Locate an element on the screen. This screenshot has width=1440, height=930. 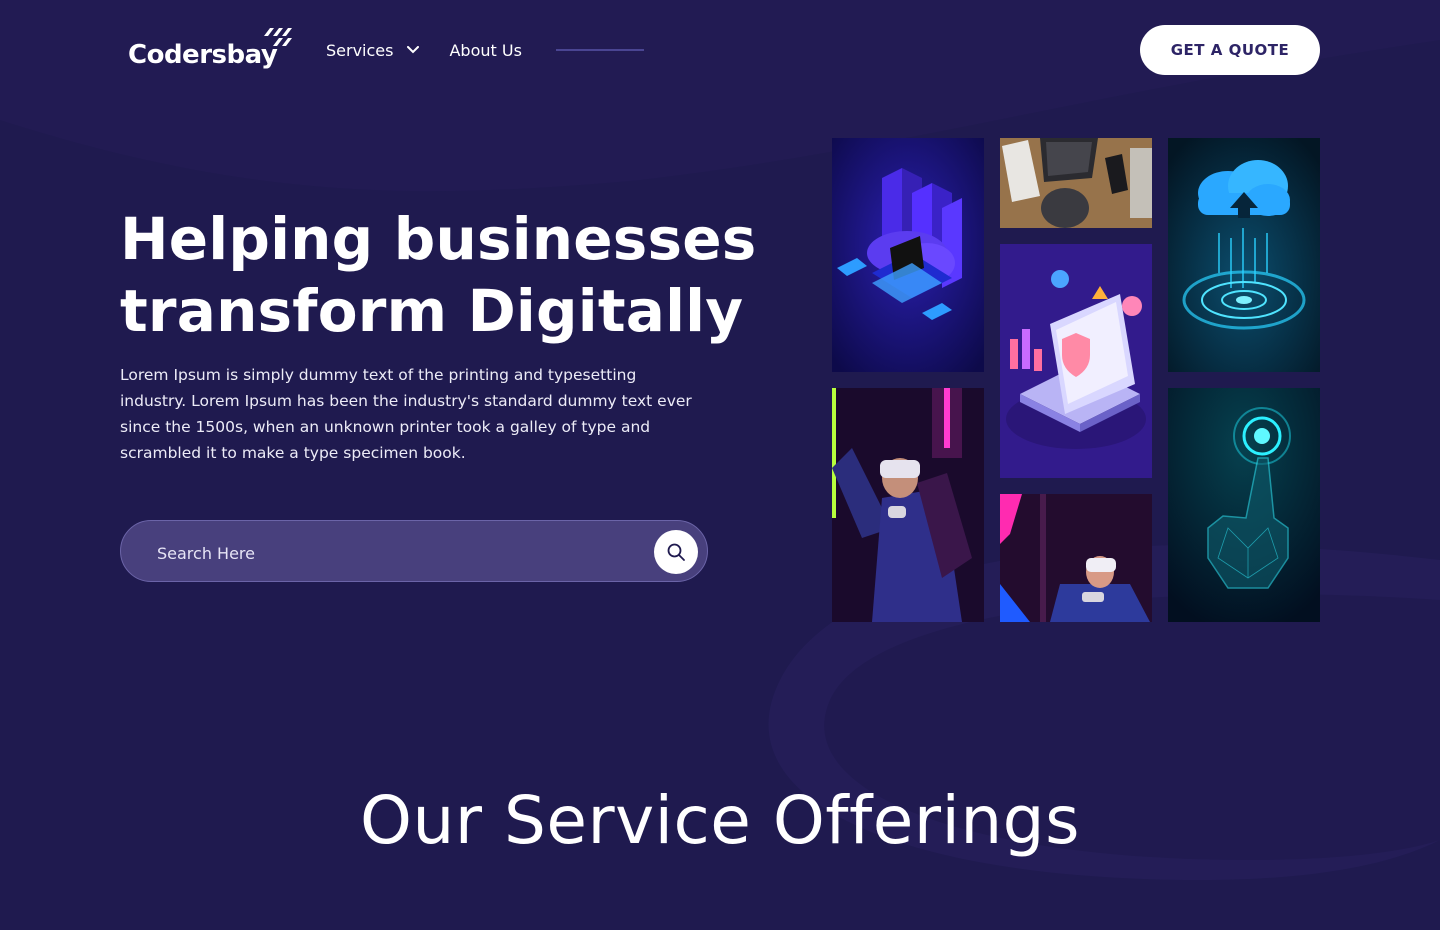
chevron-down-icon is located at coordinates (413, 50).